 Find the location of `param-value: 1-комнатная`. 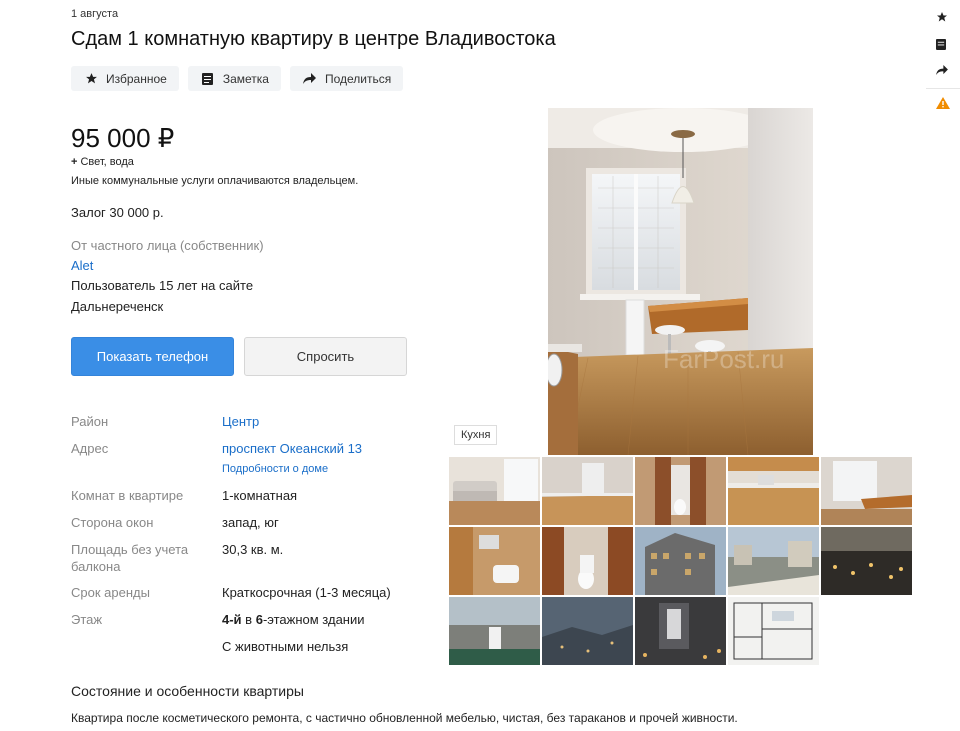

param-value: 1-комнатная is located at coordinates (260, 495).